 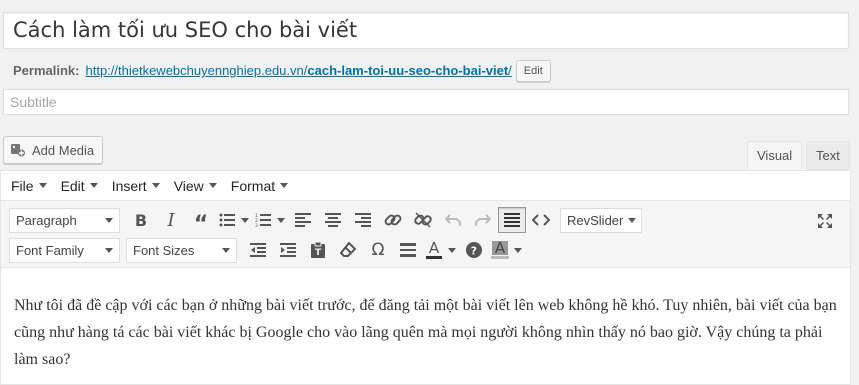 I want to click on background-color-icon: A, so click(x=500, y=250).